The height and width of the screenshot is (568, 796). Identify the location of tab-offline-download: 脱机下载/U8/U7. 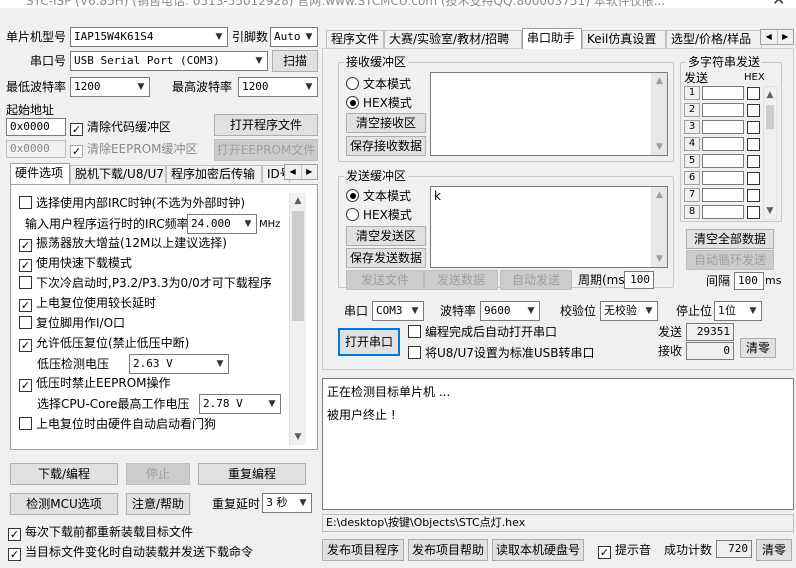
(118, 174).